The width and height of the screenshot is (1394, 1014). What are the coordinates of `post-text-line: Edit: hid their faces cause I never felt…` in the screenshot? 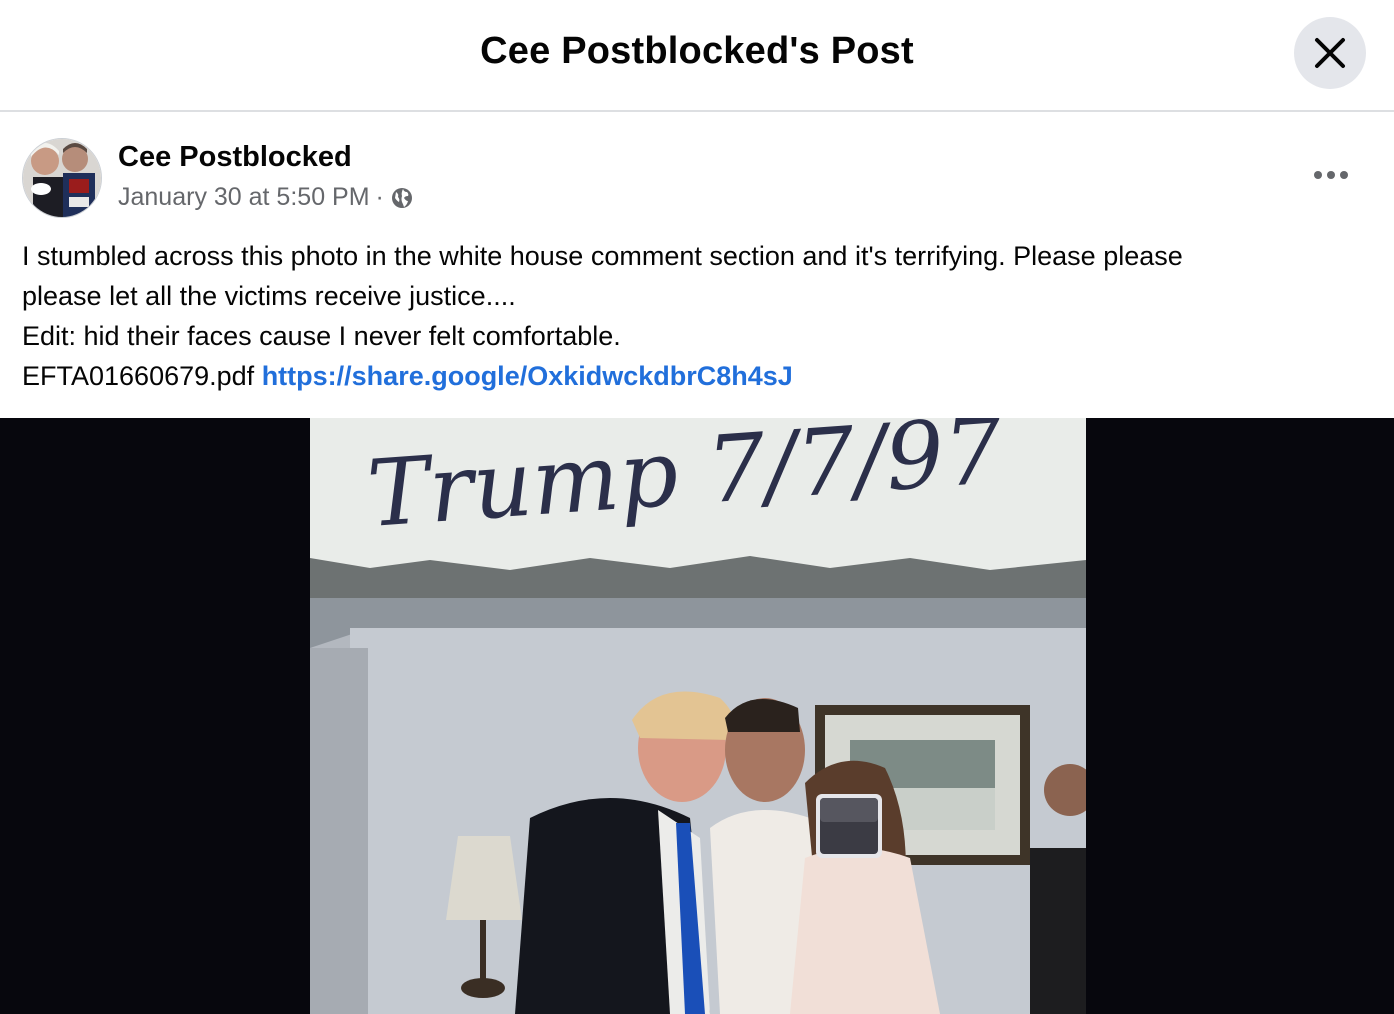 It's located at (321, 336).